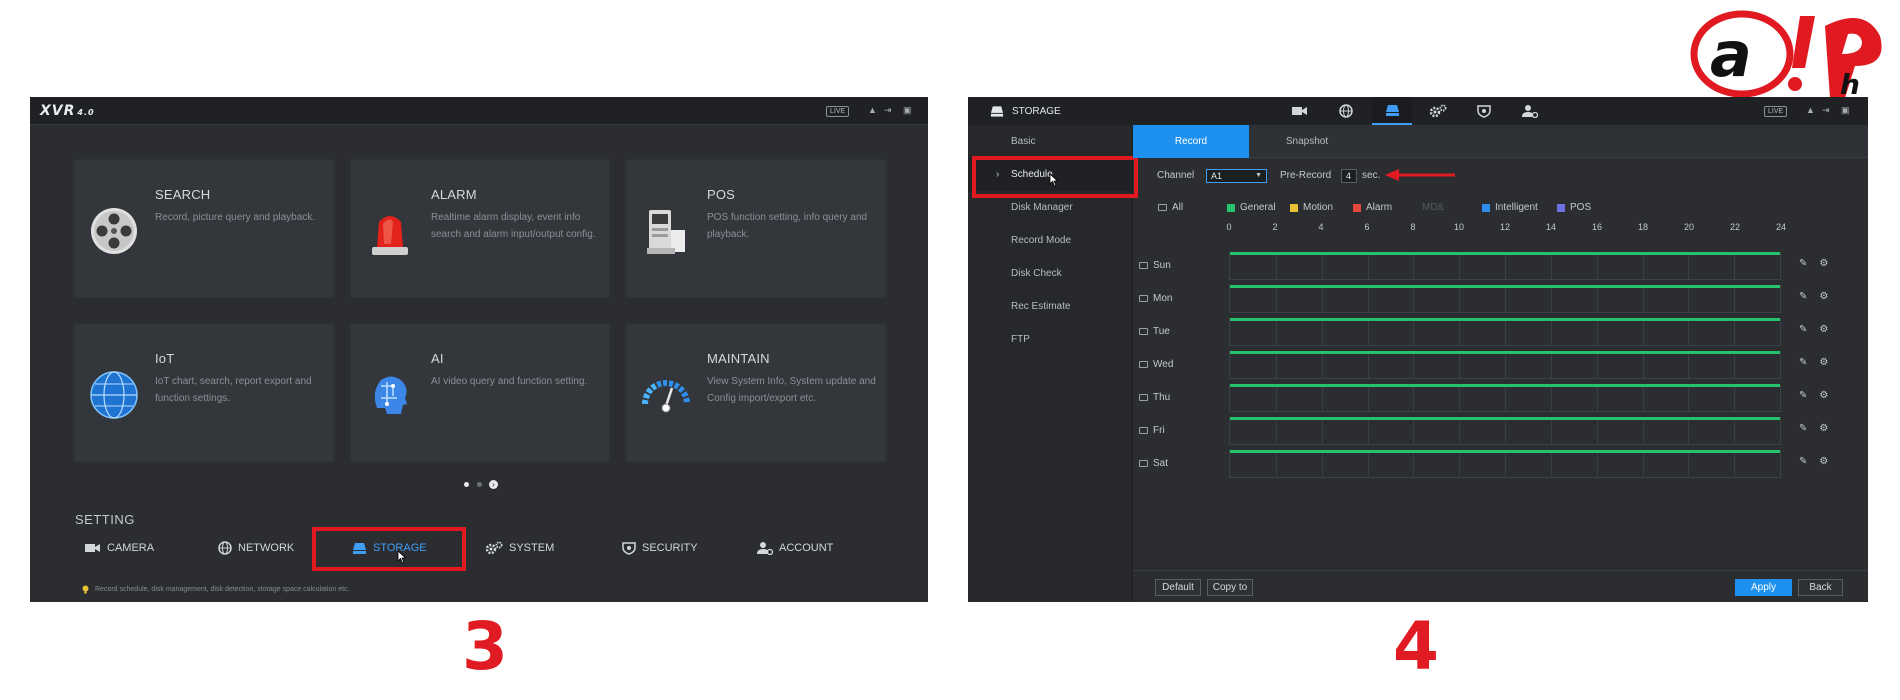 This screenshot has width=1900, height=700. What do you see at coordinates (1156, 364) in the screenshot?
I see `day-toggle: Wed` at bounding box center [1156, 364].